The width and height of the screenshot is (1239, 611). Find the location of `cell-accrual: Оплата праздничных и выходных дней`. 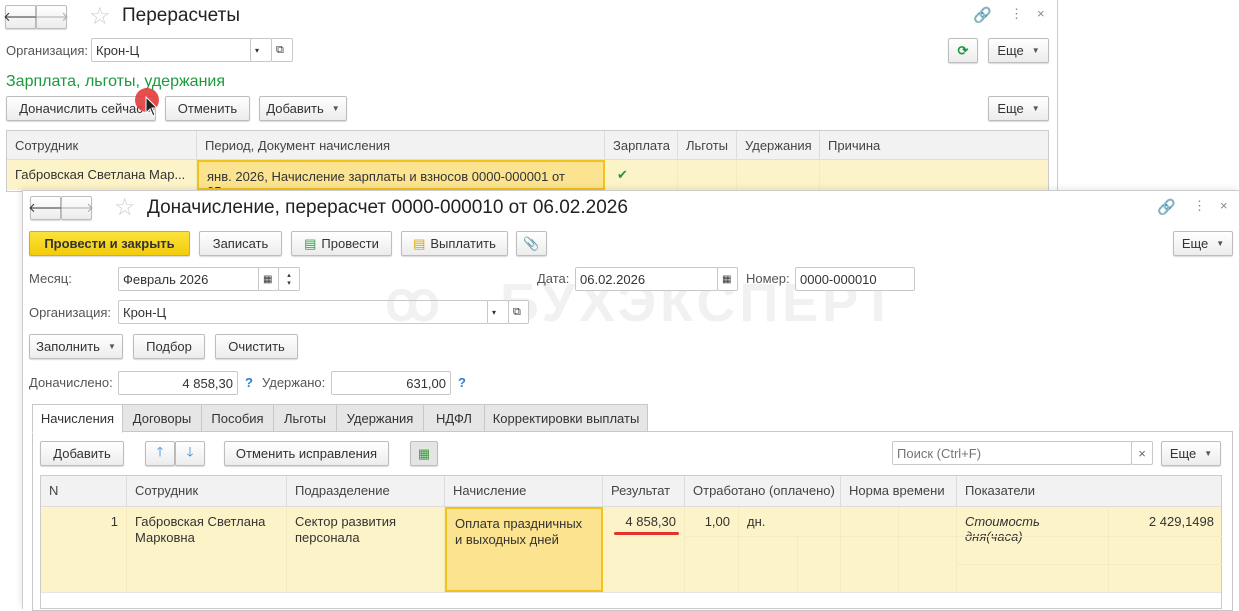

cell-accrual: Оплата праздничных и выходных дней is located at coordinates (524, 549).